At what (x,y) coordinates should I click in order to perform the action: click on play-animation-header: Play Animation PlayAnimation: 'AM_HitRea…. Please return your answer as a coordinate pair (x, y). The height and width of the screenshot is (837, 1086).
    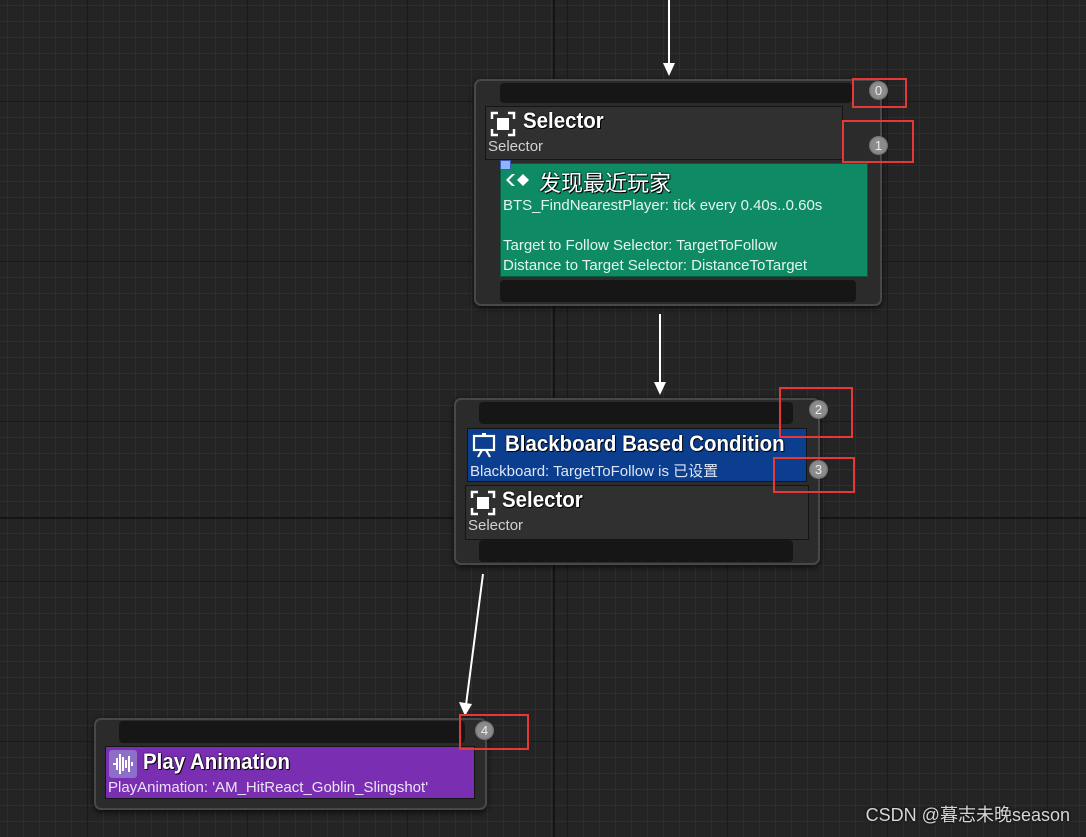
    Looking at the image, I should click on (290, 772).